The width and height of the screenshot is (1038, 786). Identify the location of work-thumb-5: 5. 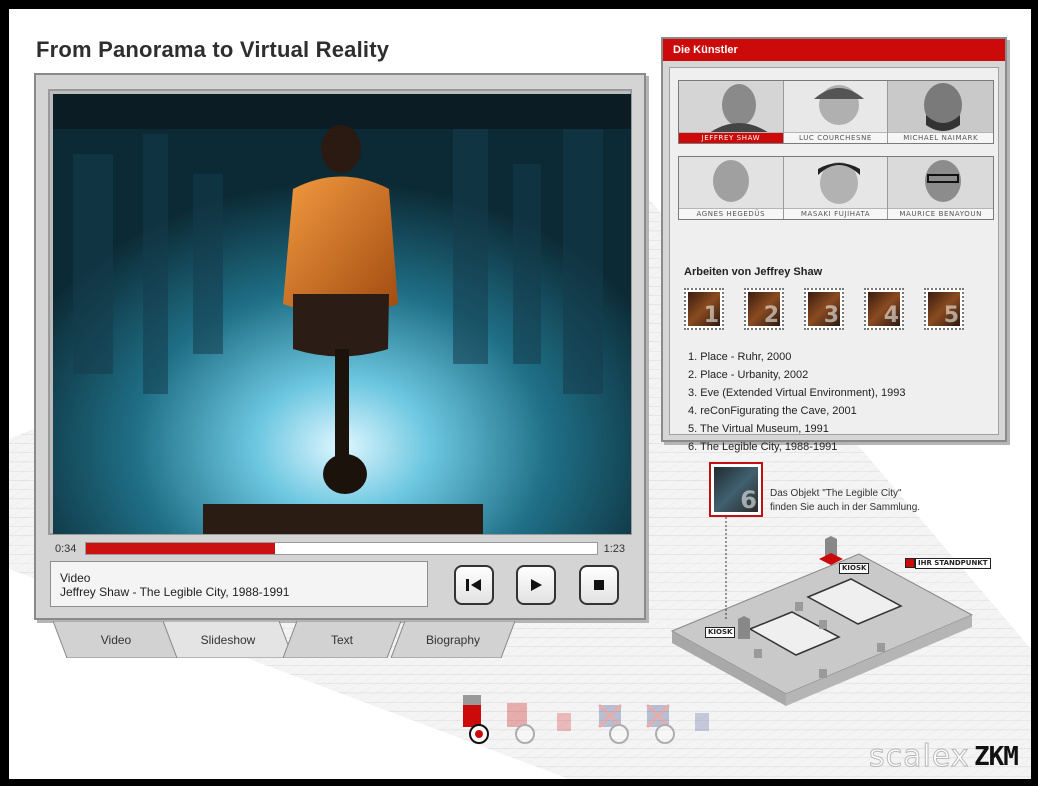
(944, 309).